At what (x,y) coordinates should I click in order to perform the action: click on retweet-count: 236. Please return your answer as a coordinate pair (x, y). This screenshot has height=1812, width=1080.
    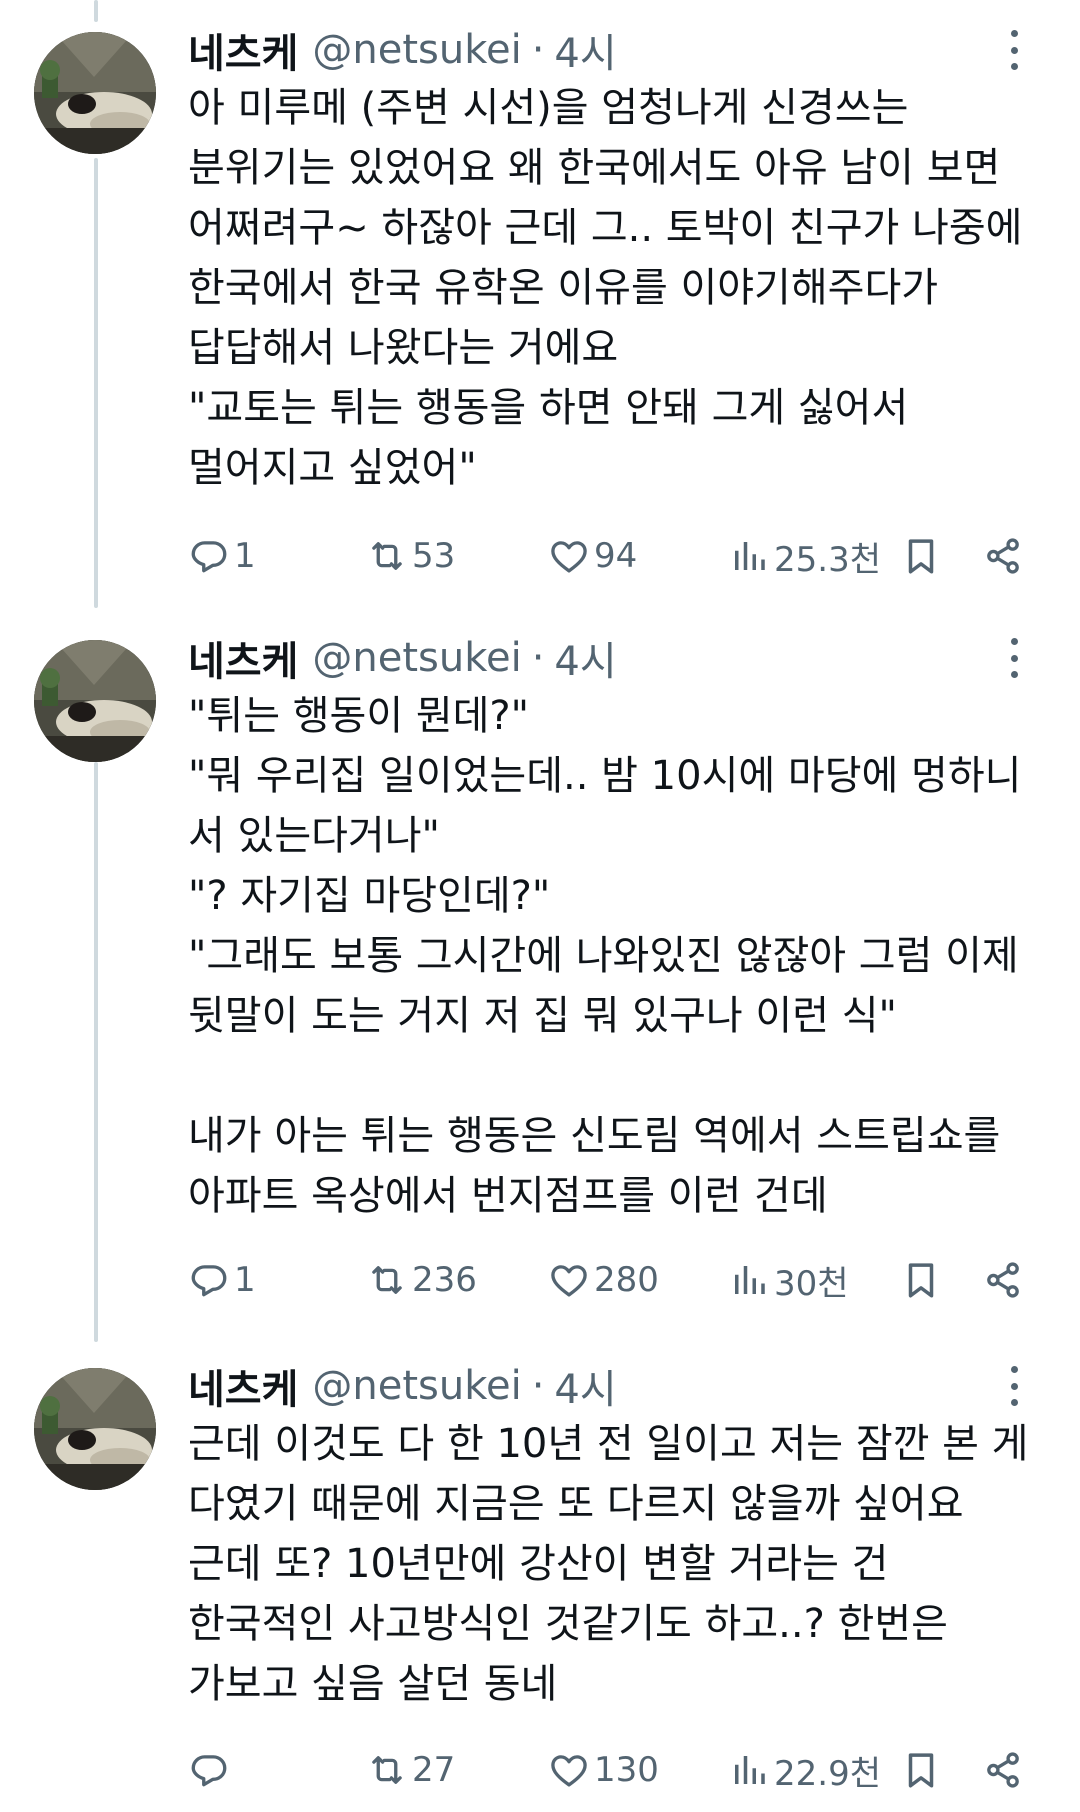
    Looking at the image, I should click on (444, 1280).